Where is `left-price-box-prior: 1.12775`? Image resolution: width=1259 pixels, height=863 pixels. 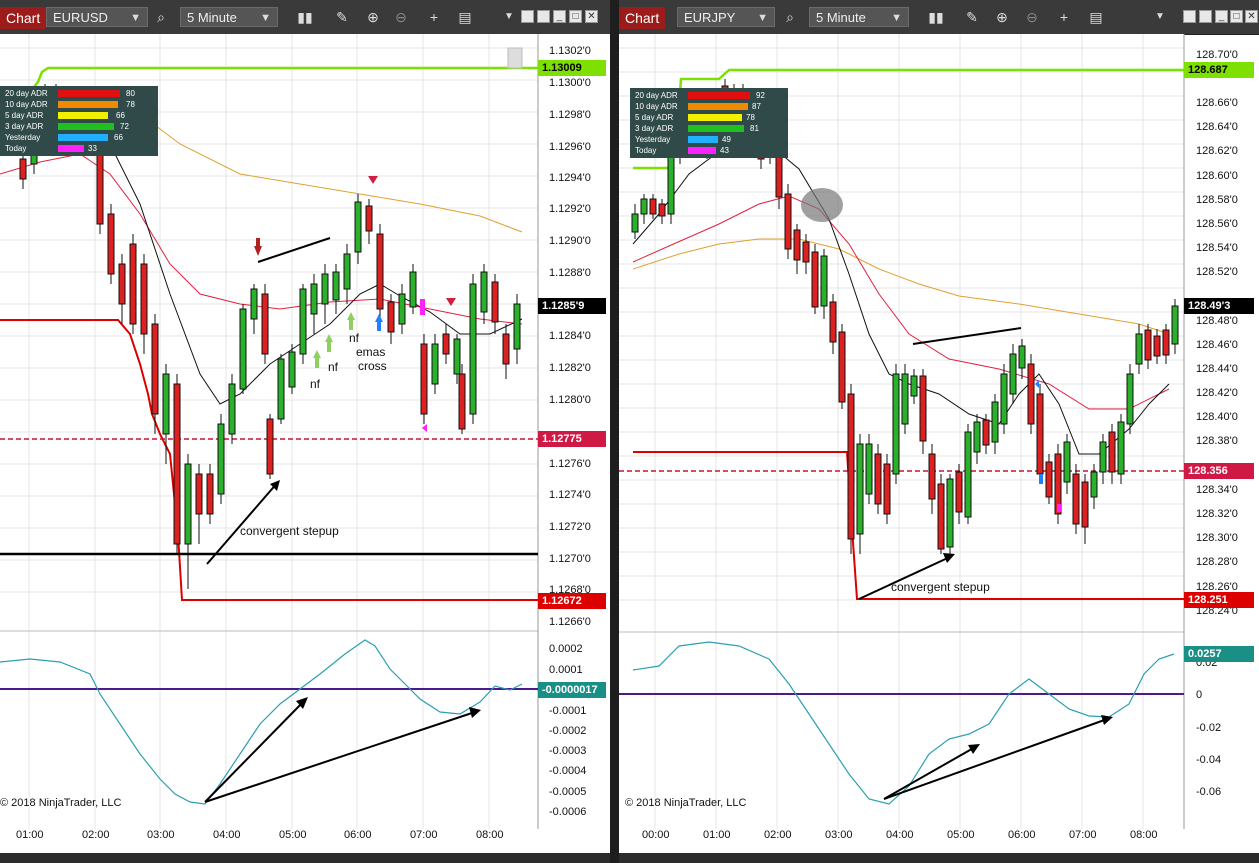 left-price-box-prior: 1.12775 is located at coordinates (572, 439).